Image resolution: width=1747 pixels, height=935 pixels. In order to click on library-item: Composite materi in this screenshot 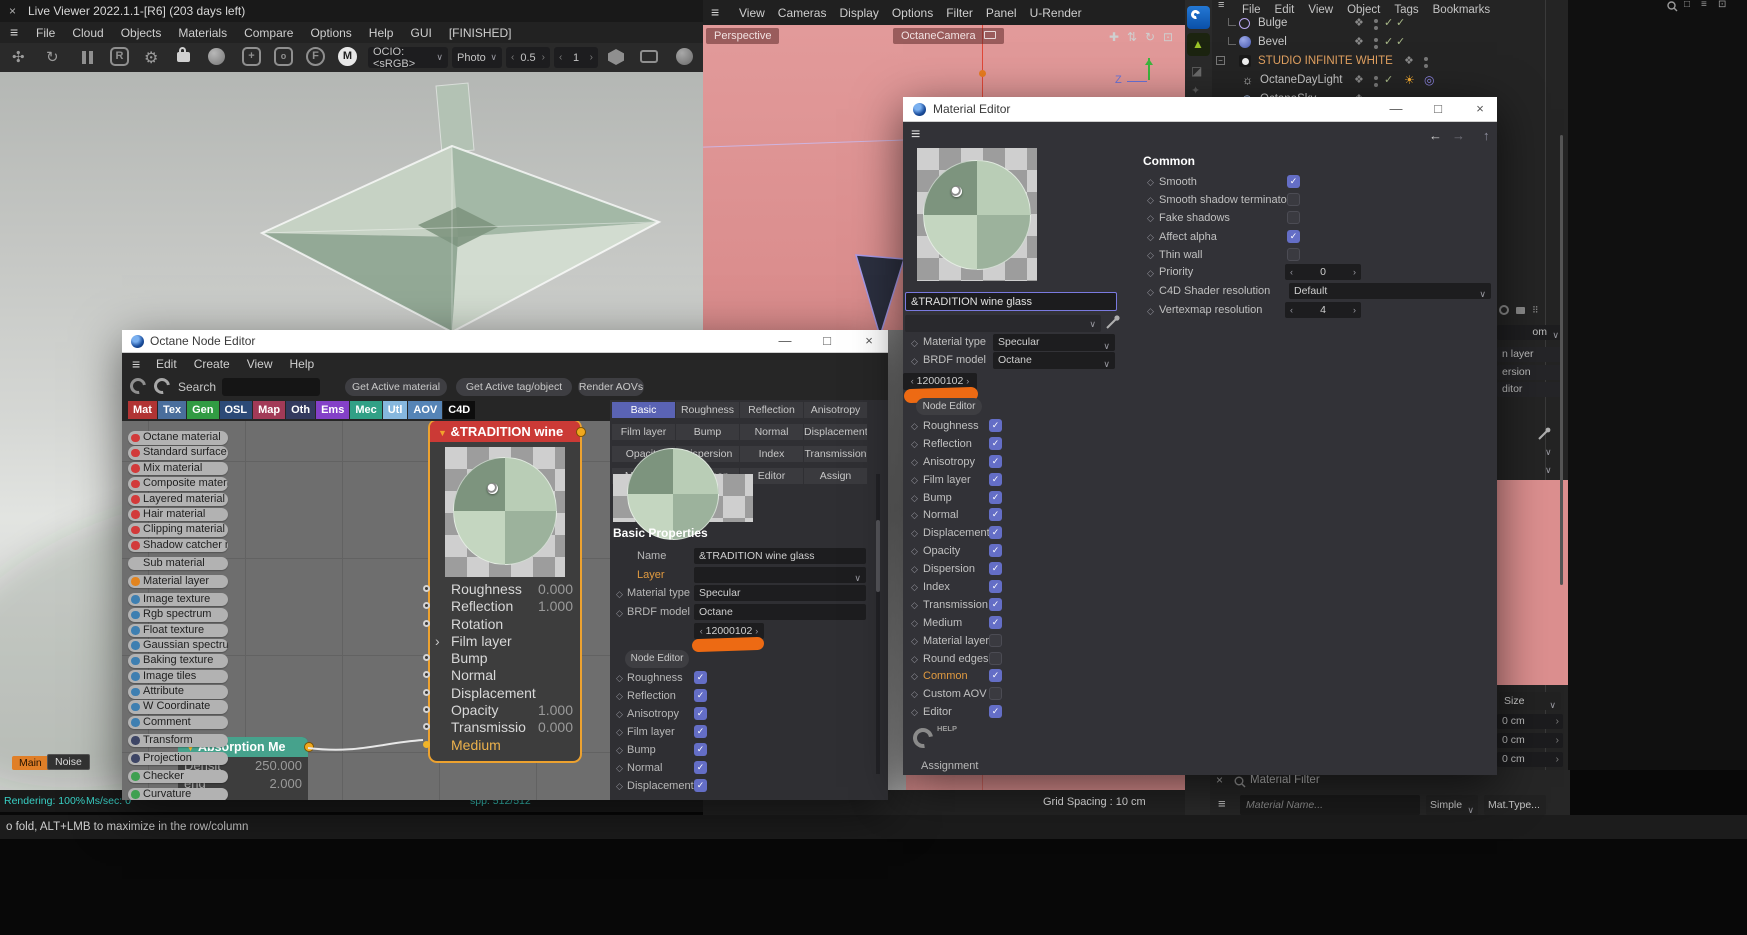, I will do `click(178, 484)`.